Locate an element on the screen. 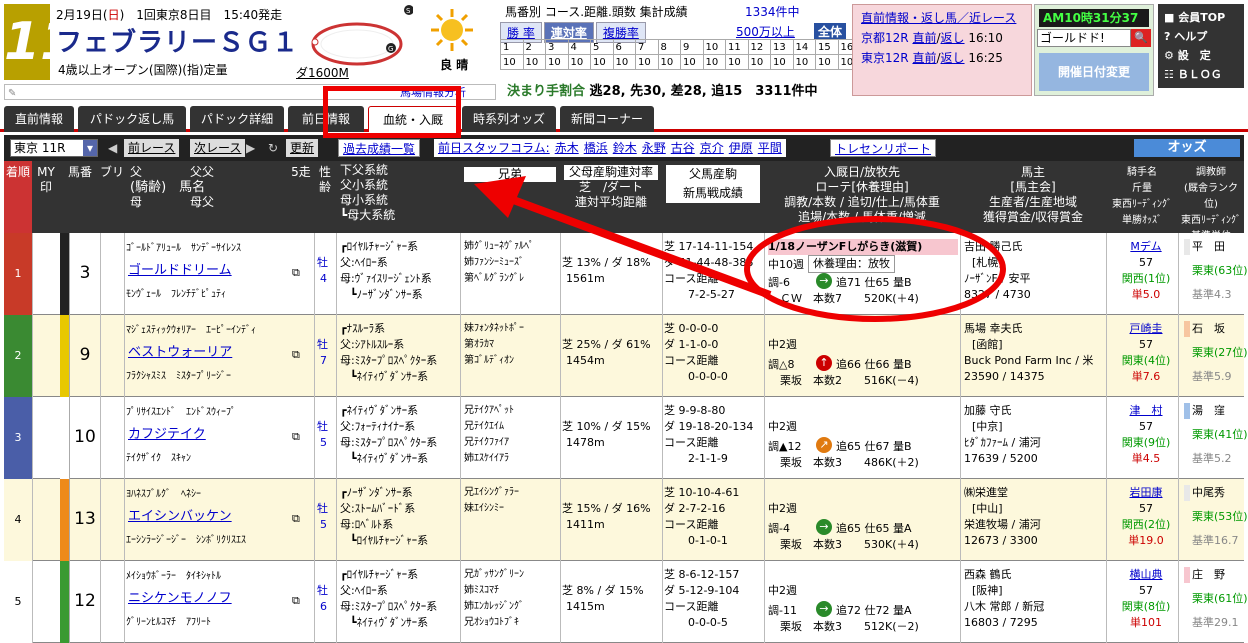  sire-line: ﾌﾟﾘｻｲｽｴﾝﾄﾞ ｴﾝﾄﾞｽｳｨｰﾌﾟ is located at coordinates (181, 412).